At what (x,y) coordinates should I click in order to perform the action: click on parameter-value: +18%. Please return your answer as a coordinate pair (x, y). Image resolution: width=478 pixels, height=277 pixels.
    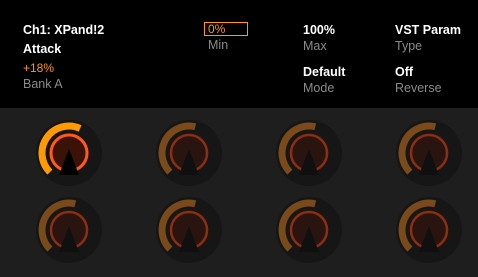
    Looking at the image, I should click on (39, 68).